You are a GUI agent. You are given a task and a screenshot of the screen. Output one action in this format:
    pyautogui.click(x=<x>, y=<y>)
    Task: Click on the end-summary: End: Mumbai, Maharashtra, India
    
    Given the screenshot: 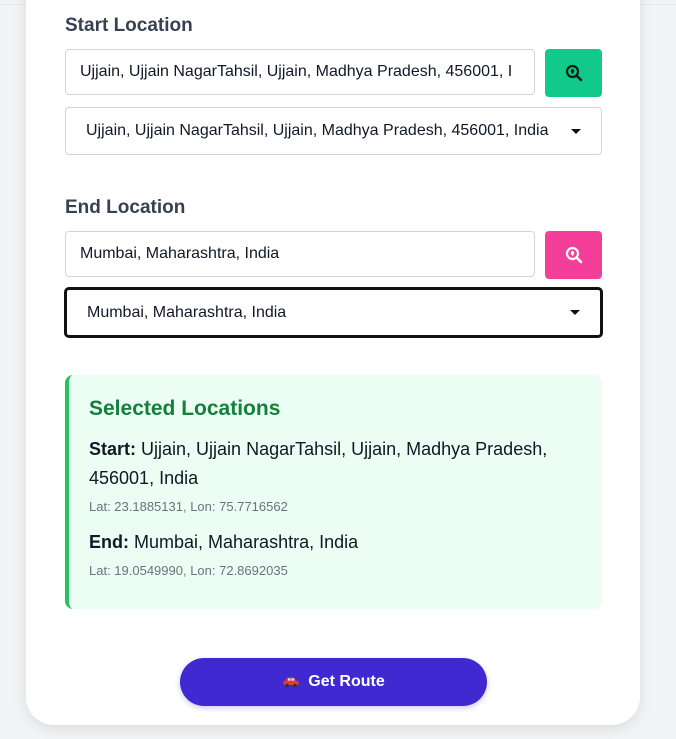 What is the action you would take?
    pyautogui.click(x=335, y=542)
    